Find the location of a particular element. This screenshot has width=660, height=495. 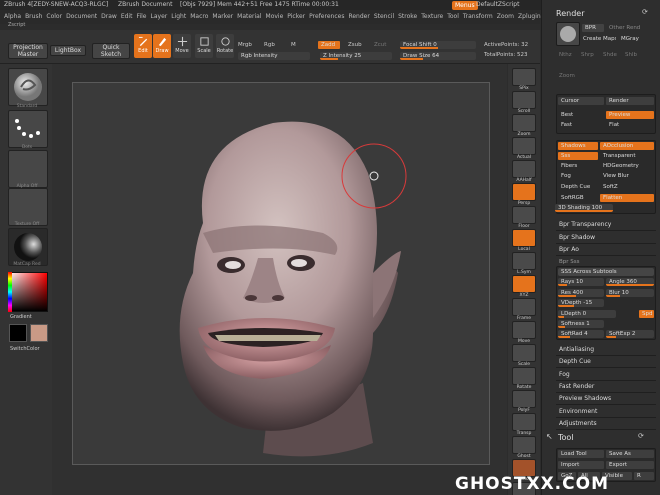

alpha-thumbnail is located at coordinates (28, 169).